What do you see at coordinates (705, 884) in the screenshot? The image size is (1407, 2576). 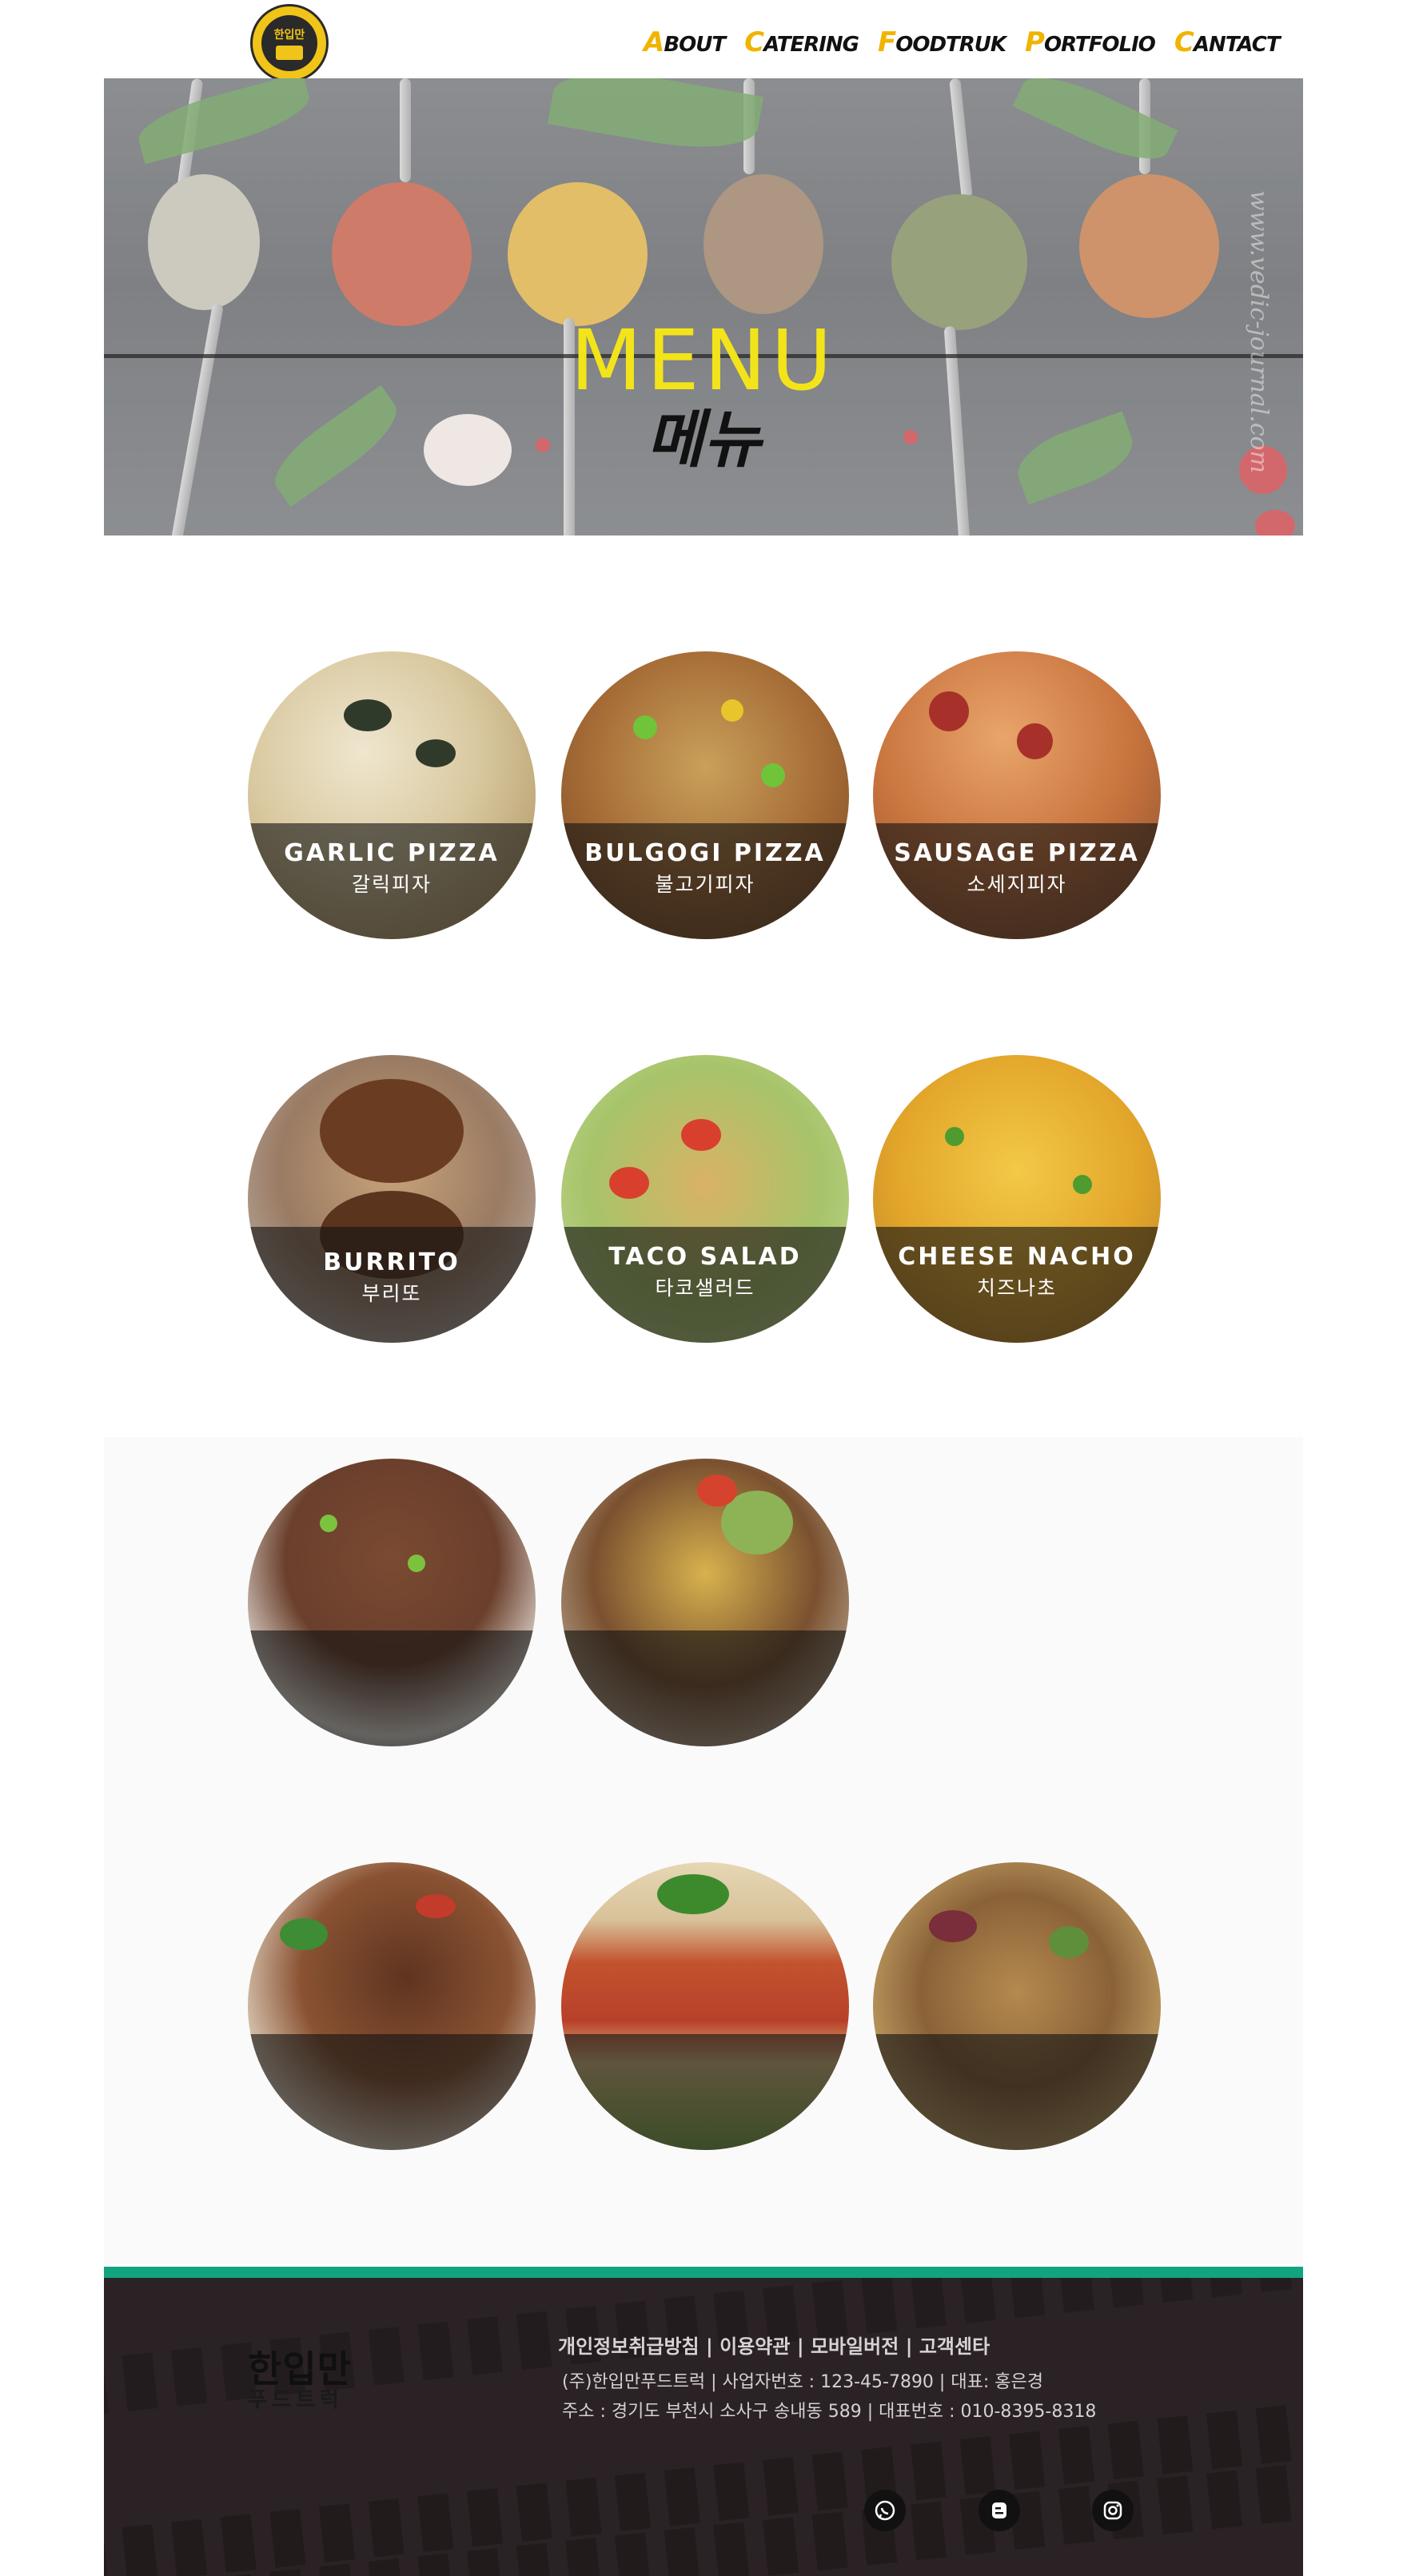 I see `menu-item-name-ko: 불고기피자` at bounding box center [705, 884].